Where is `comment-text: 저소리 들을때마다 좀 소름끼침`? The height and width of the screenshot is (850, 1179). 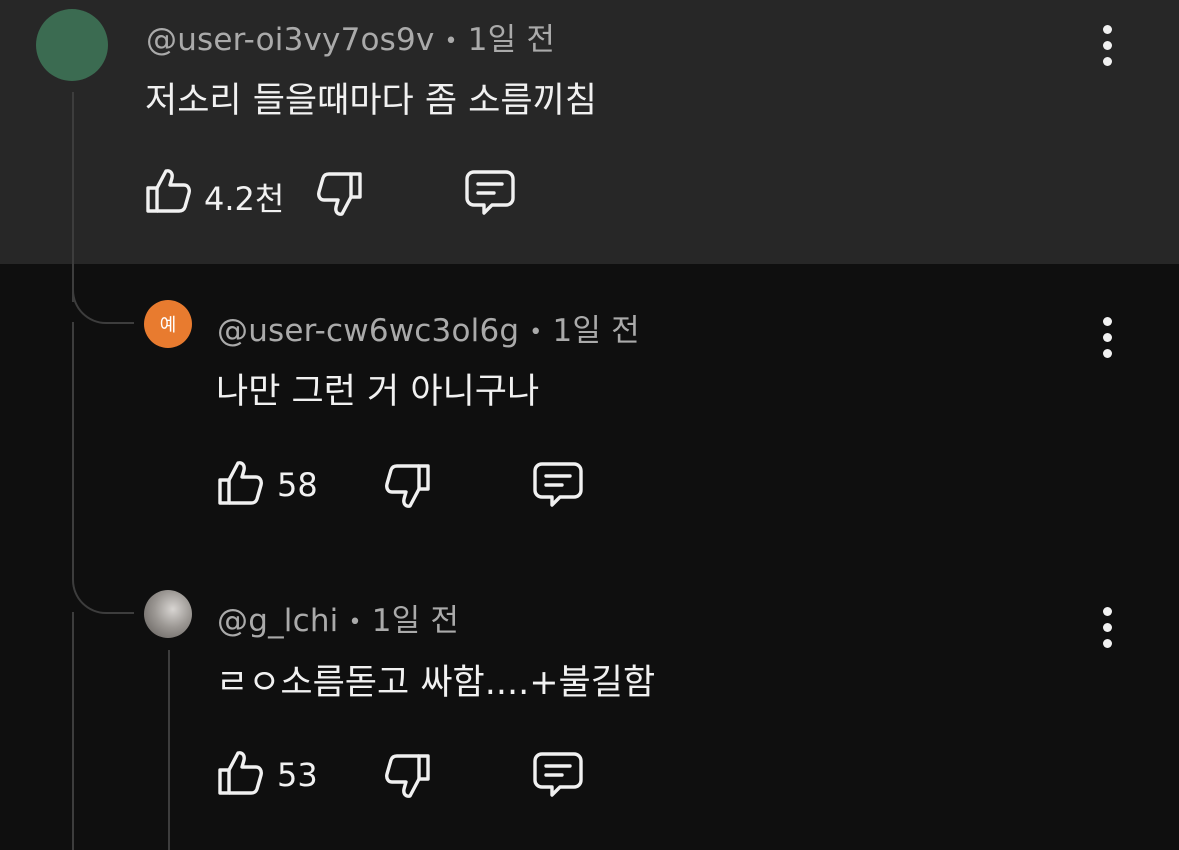
comment-text: 저소리 들을때마다 좀 소름끼침 is located at coordinates (371, 101).